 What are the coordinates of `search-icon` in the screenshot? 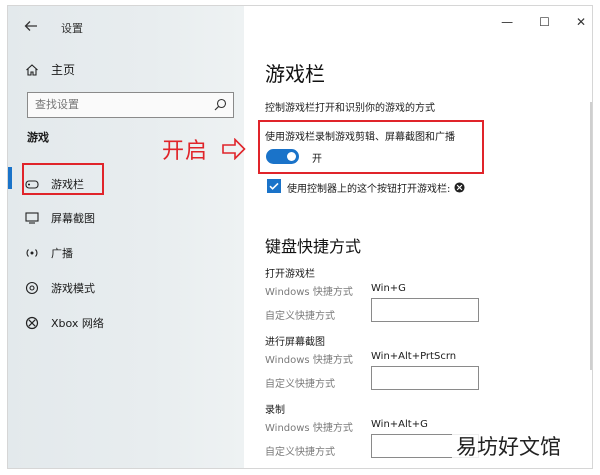 It's located at (220, 104).